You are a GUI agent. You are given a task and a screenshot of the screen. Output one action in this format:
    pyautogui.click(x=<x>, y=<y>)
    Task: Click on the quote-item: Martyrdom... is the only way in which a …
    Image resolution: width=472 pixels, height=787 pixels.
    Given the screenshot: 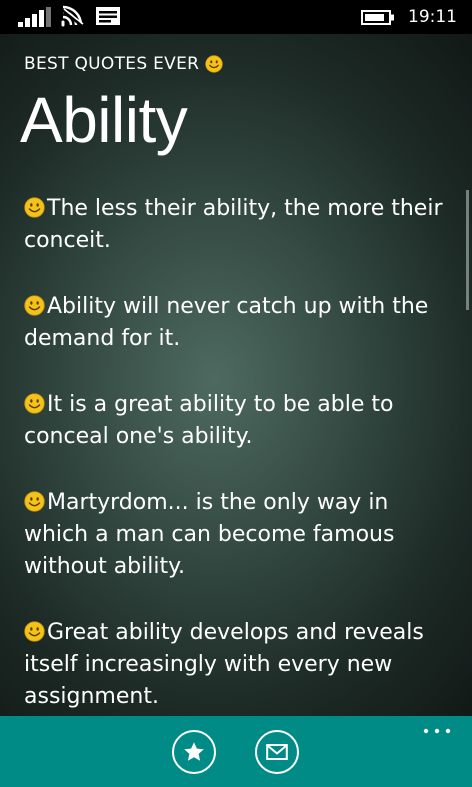 What is the action you would take?
    pyautogui.click(x=240, y=535)
    